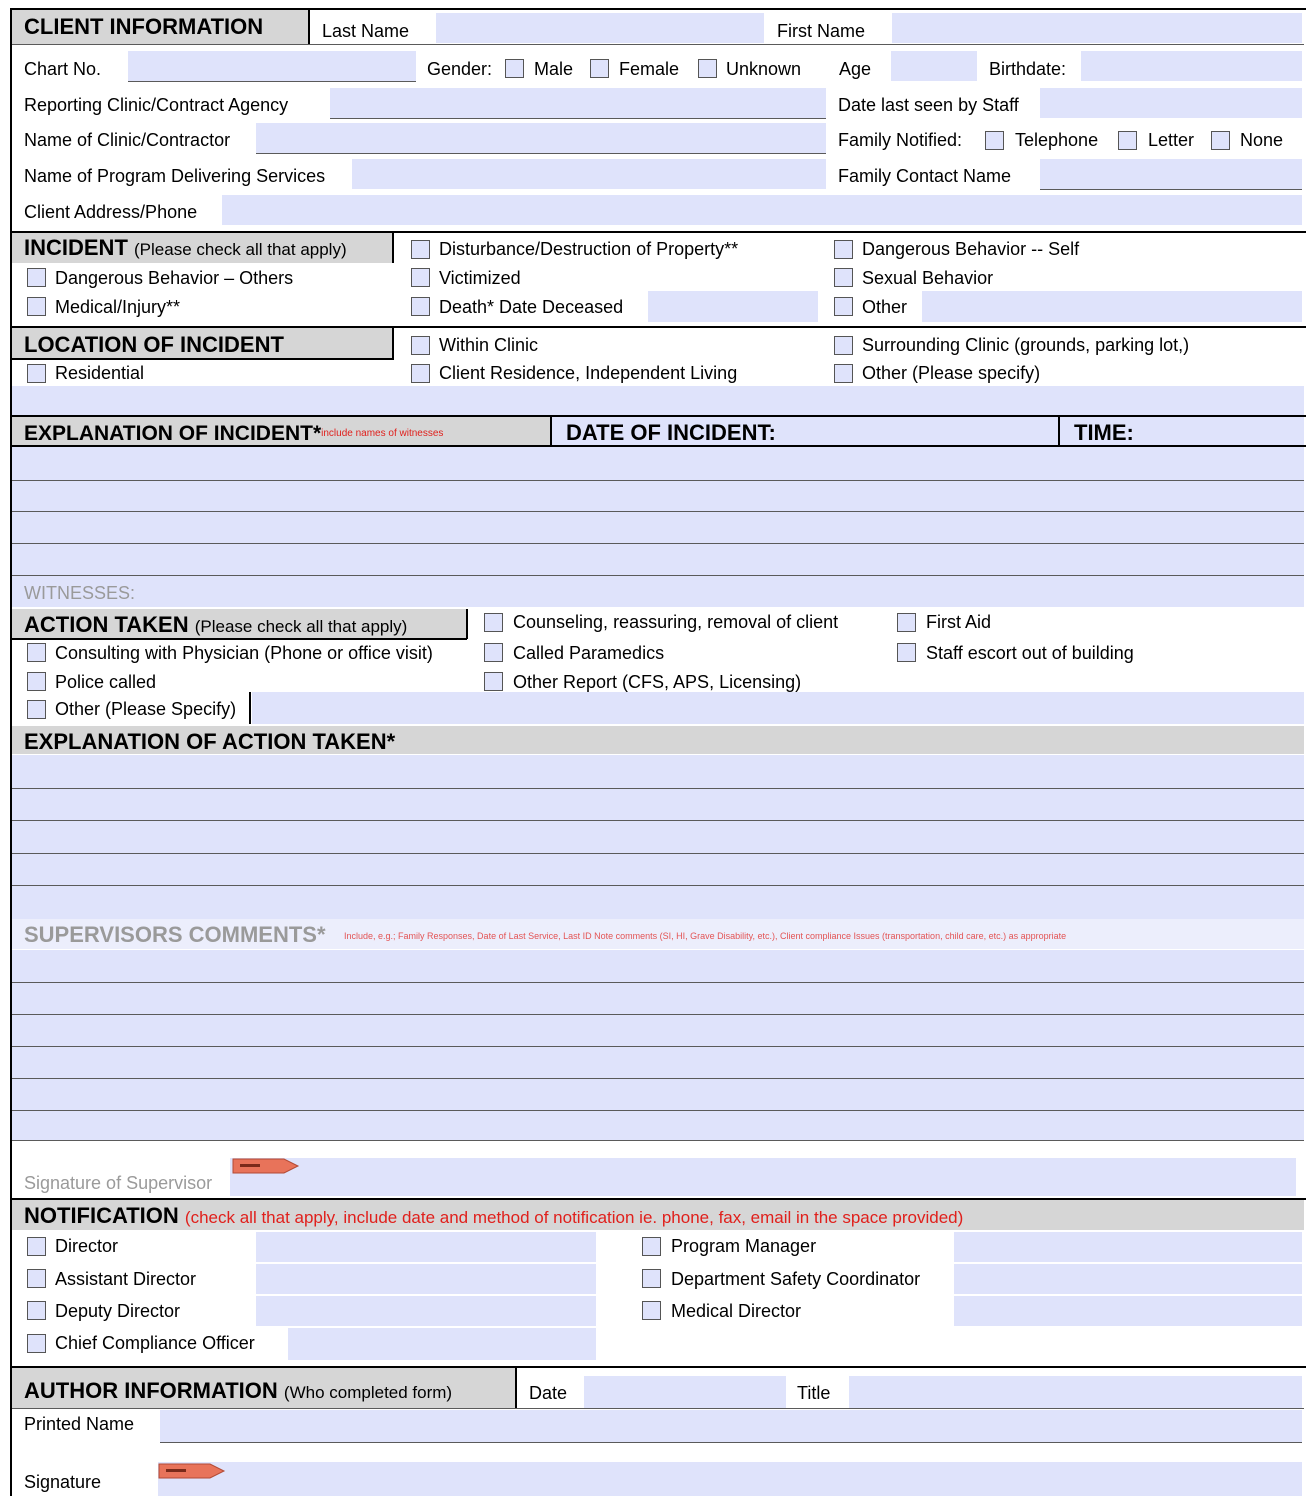 The width and height of the screenshot is (1306, 1496). I want to click on incident-victimized-checkbox, so click(420, 277).